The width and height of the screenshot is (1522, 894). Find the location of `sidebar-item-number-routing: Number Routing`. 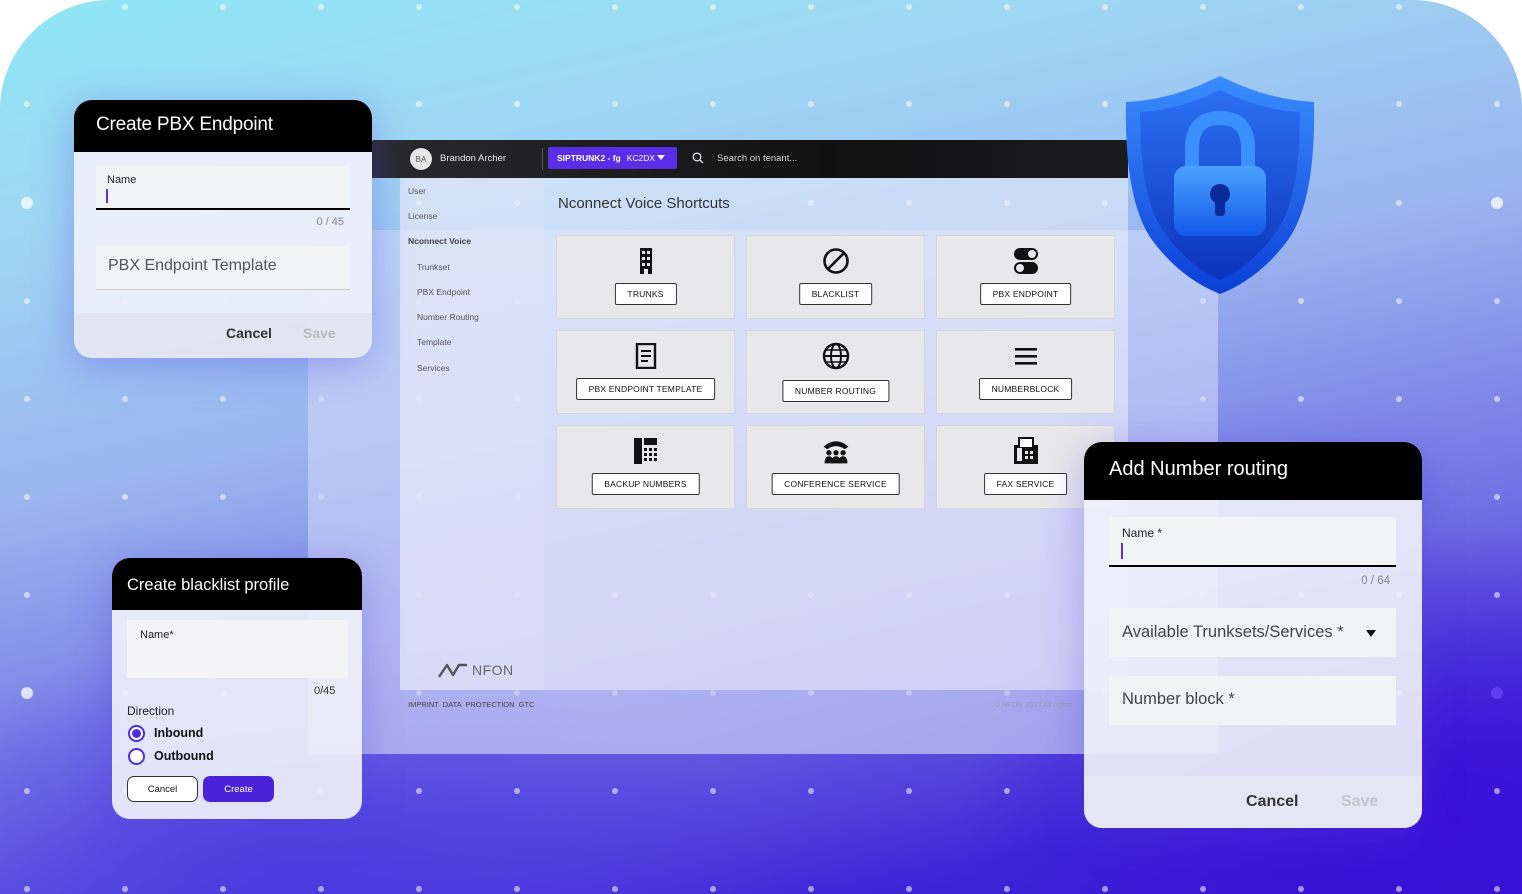

sidebar-item-number-routing: Number Routing is located at coordinates (448, 317).